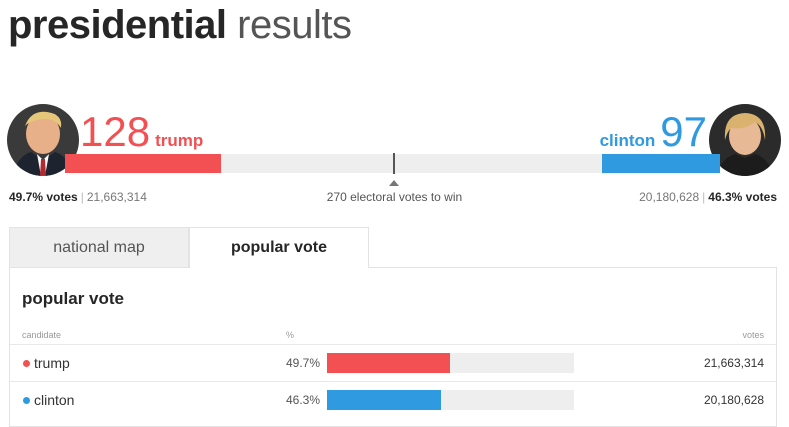 The width and height of the screenshot is (789, 427). Describe the element at coordinates (683, 131) in the screenshot. I see `clinton-electoral-votes: 97` at that location.